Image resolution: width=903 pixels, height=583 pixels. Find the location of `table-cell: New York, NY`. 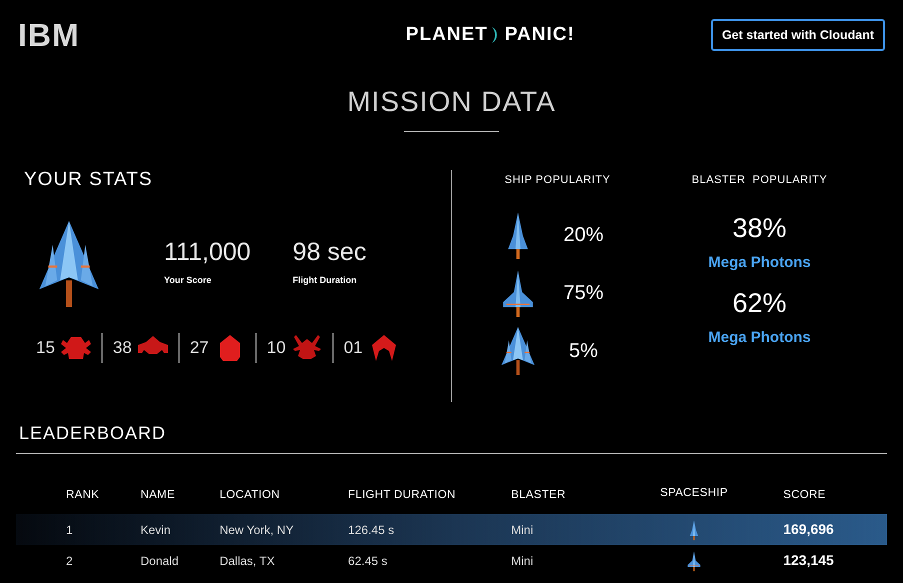

table-cell: New York, NY is located at coordinates (257, 529).